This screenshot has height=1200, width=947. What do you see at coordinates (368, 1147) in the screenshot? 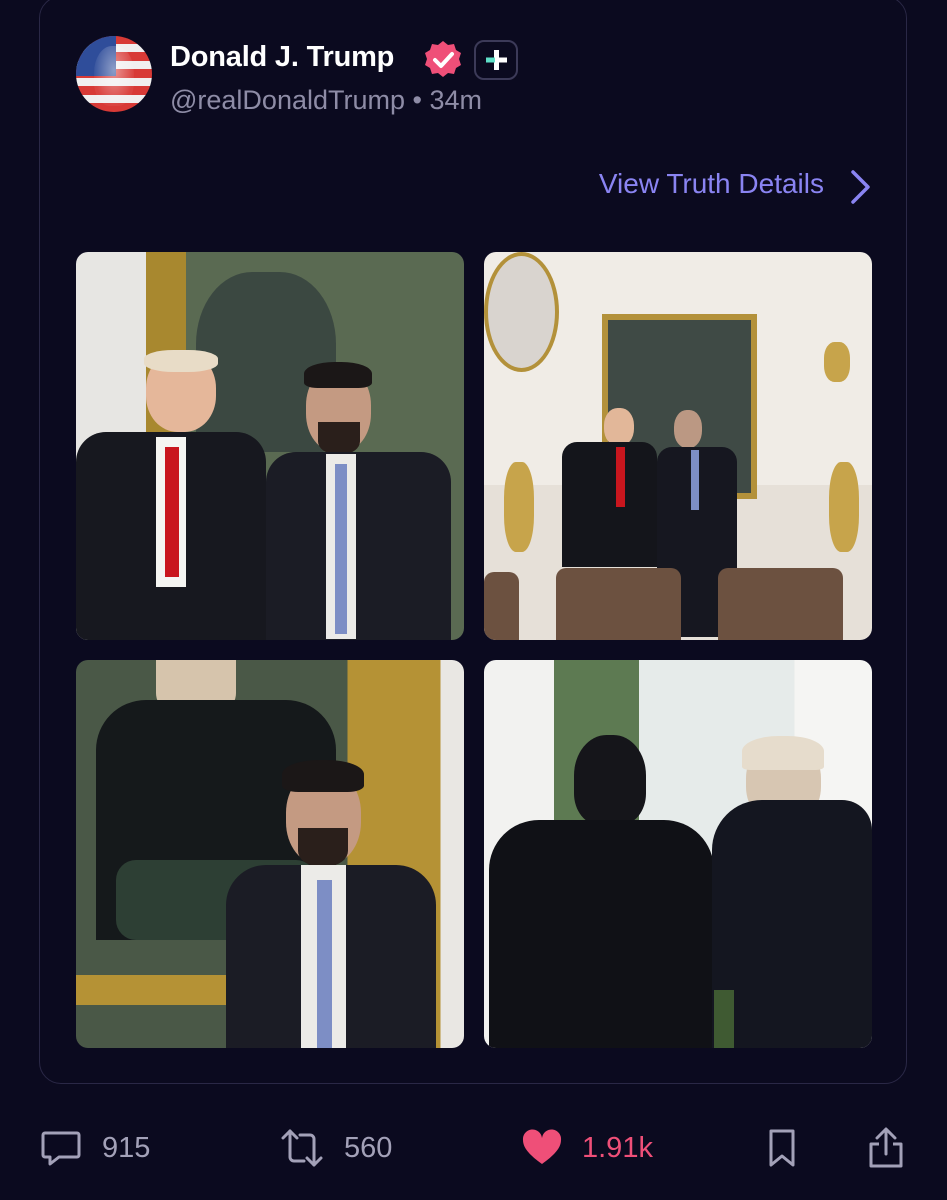
I see `repost-count: 560` at bounding box center [368, 1147].